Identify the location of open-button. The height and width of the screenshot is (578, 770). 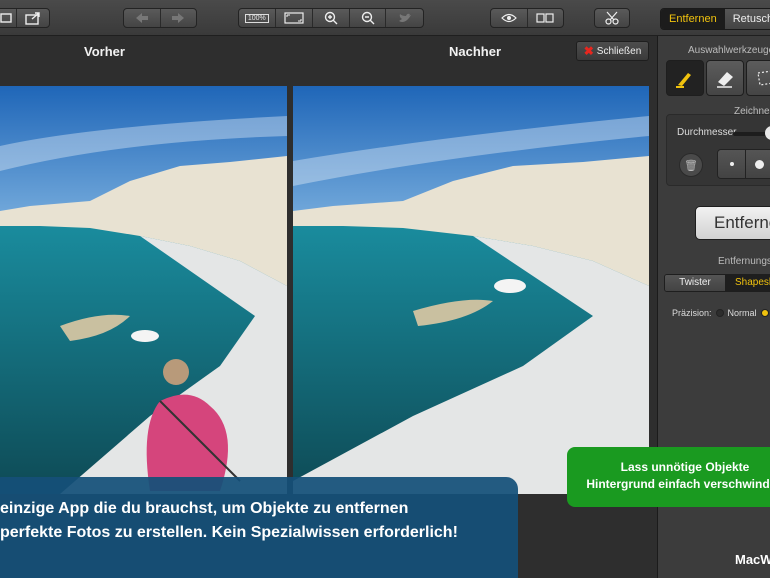
(8, 18).